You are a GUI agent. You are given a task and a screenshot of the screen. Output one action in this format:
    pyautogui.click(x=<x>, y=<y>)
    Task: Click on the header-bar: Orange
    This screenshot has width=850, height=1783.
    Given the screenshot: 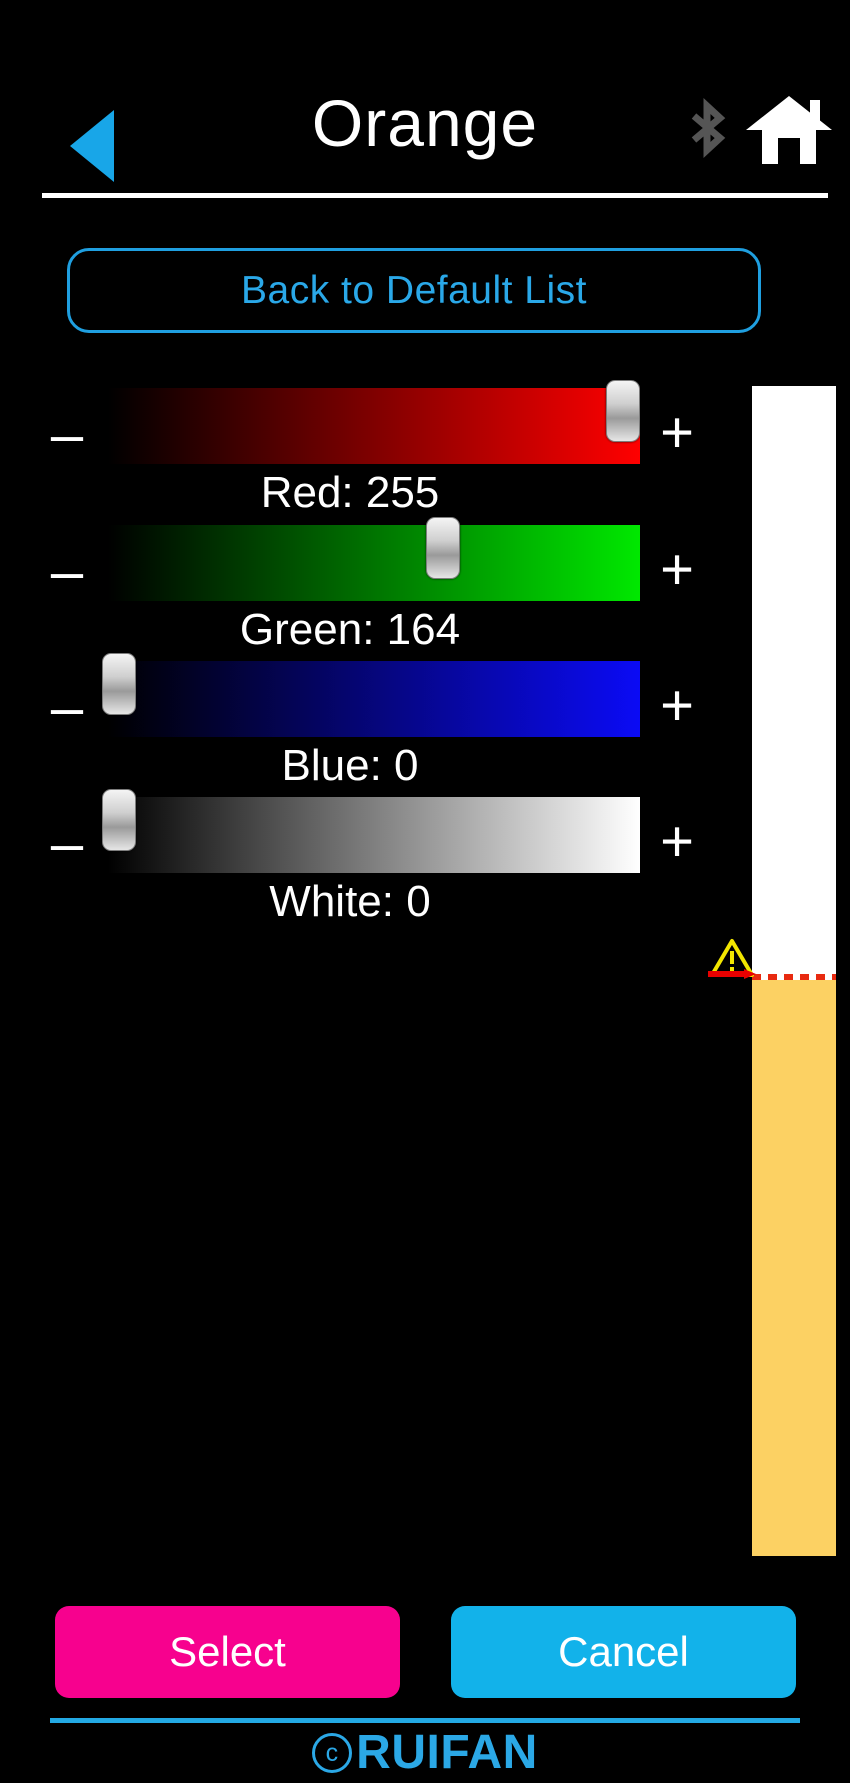 What is the action you would take?
    pyautogui.click(x=425, y=99)
    